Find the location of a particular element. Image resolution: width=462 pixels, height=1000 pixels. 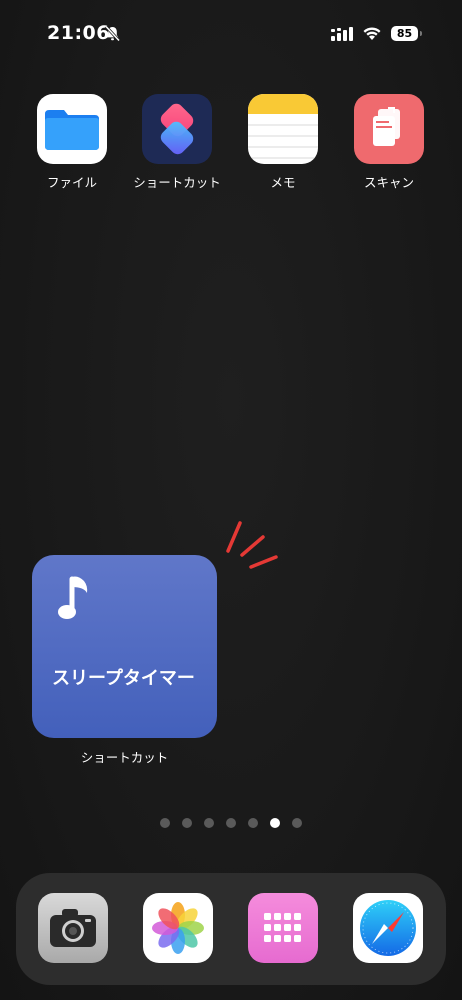

folder-icon is located at coordinates (72, 129).